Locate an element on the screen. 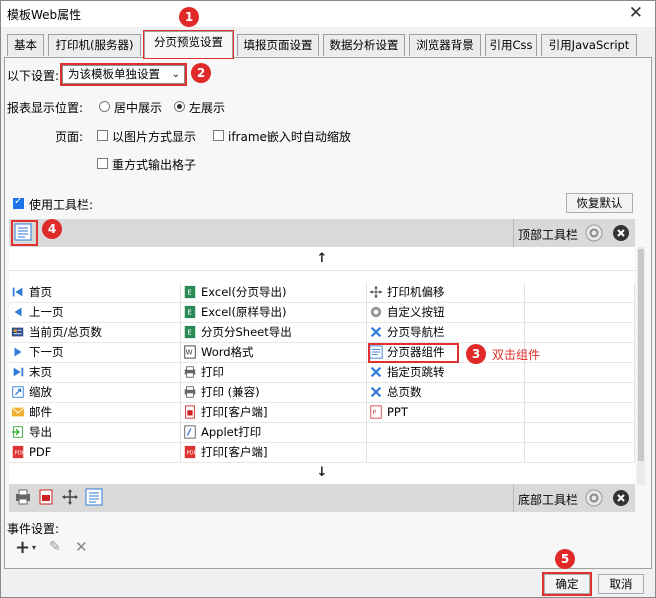 The image size is (656, 598). toolbar-item-zoom: 缩放 is located at coordinates (95, 393).